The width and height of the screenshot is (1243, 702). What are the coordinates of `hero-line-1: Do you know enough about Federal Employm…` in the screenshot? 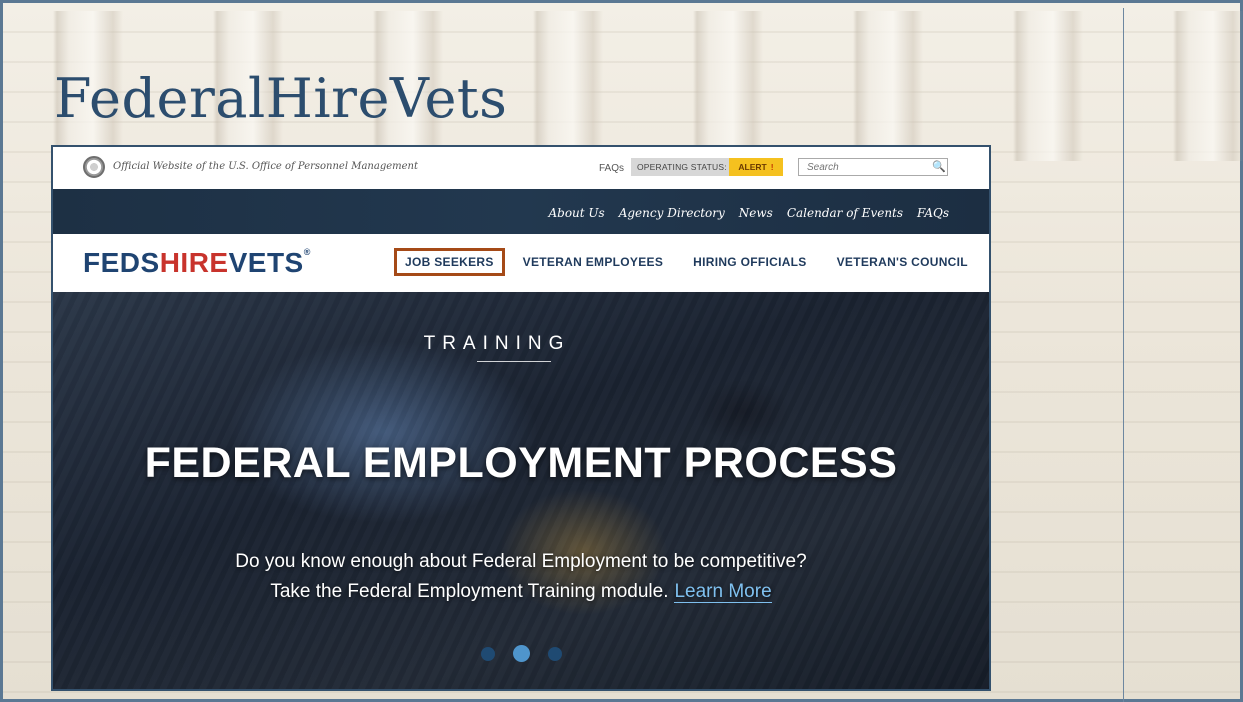 It's located at (521, 561).